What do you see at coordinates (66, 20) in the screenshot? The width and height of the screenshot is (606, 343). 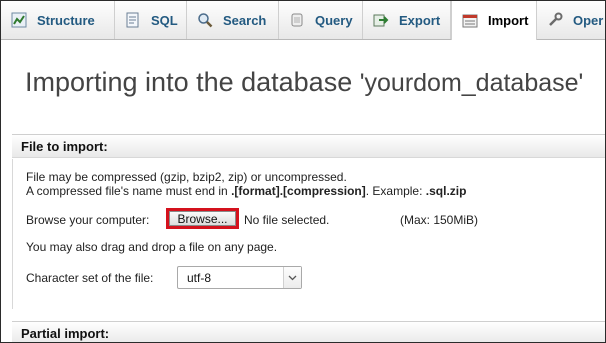 I see `tab-label: Structure` at bounding box center [66, 20].